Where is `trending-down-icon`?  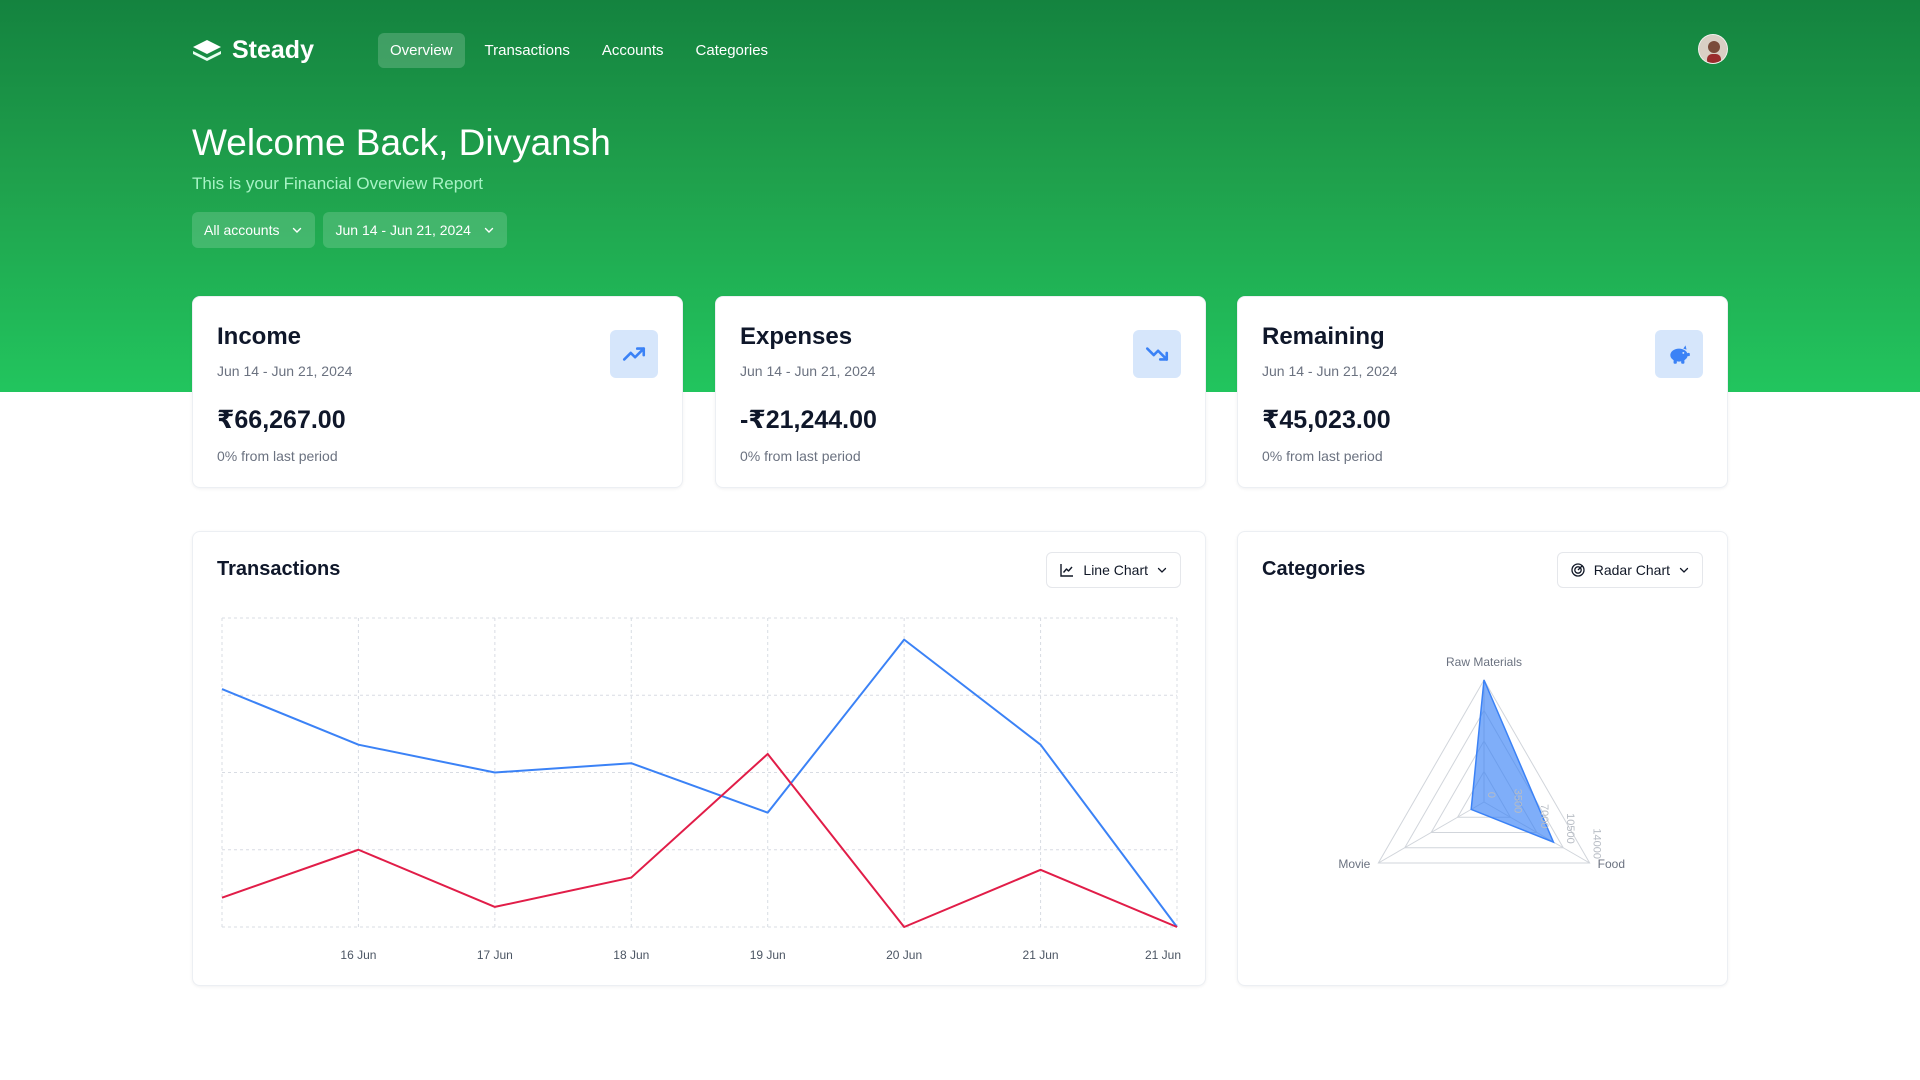 trending-down-icon is located at coordinates (1157, 354).